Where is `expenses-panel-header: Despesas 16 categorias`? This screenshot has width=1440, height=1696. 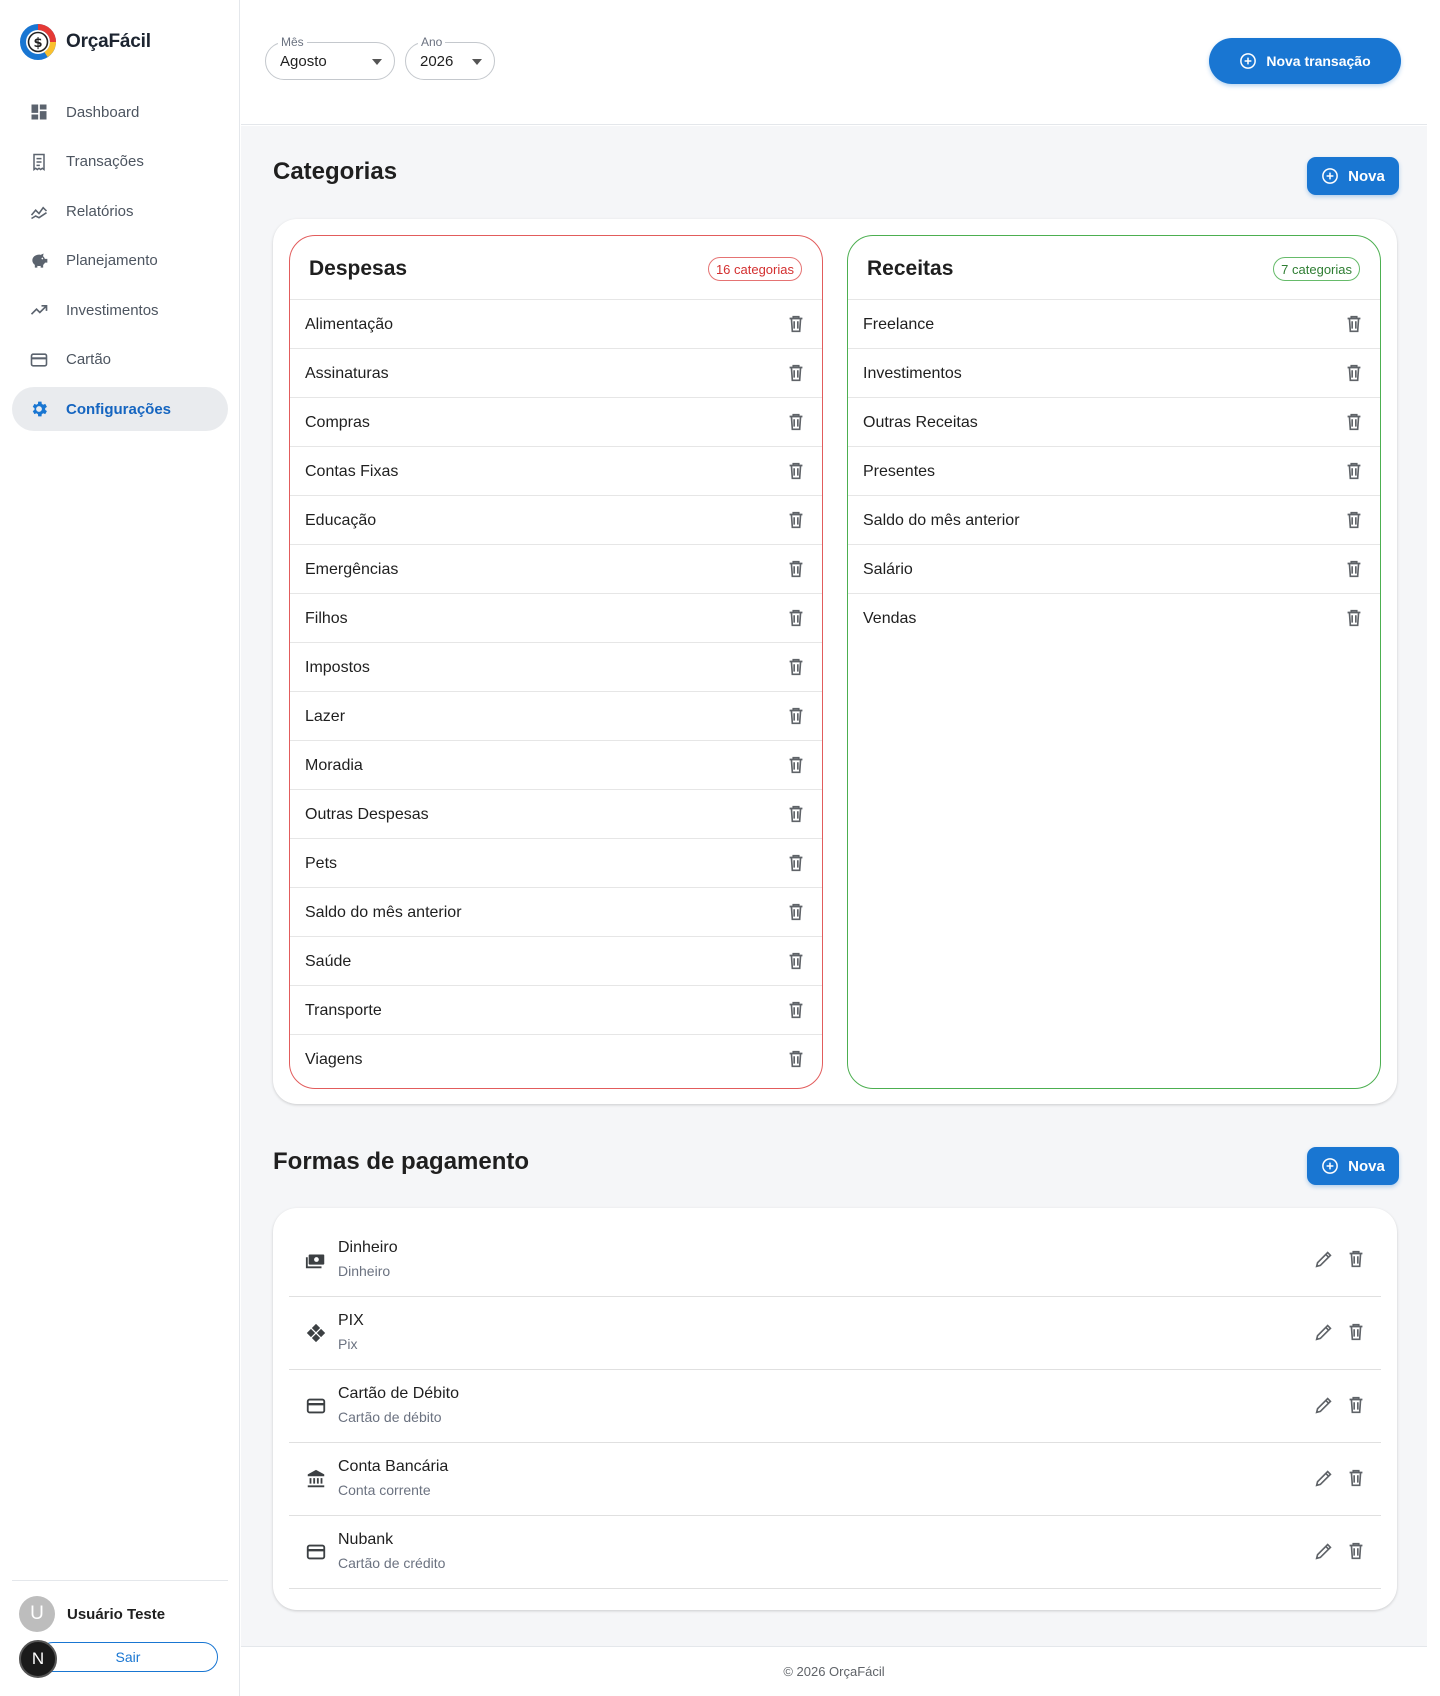
expenses-panel-header: Despesas 16 categorias is located at coordinates (556, 268).